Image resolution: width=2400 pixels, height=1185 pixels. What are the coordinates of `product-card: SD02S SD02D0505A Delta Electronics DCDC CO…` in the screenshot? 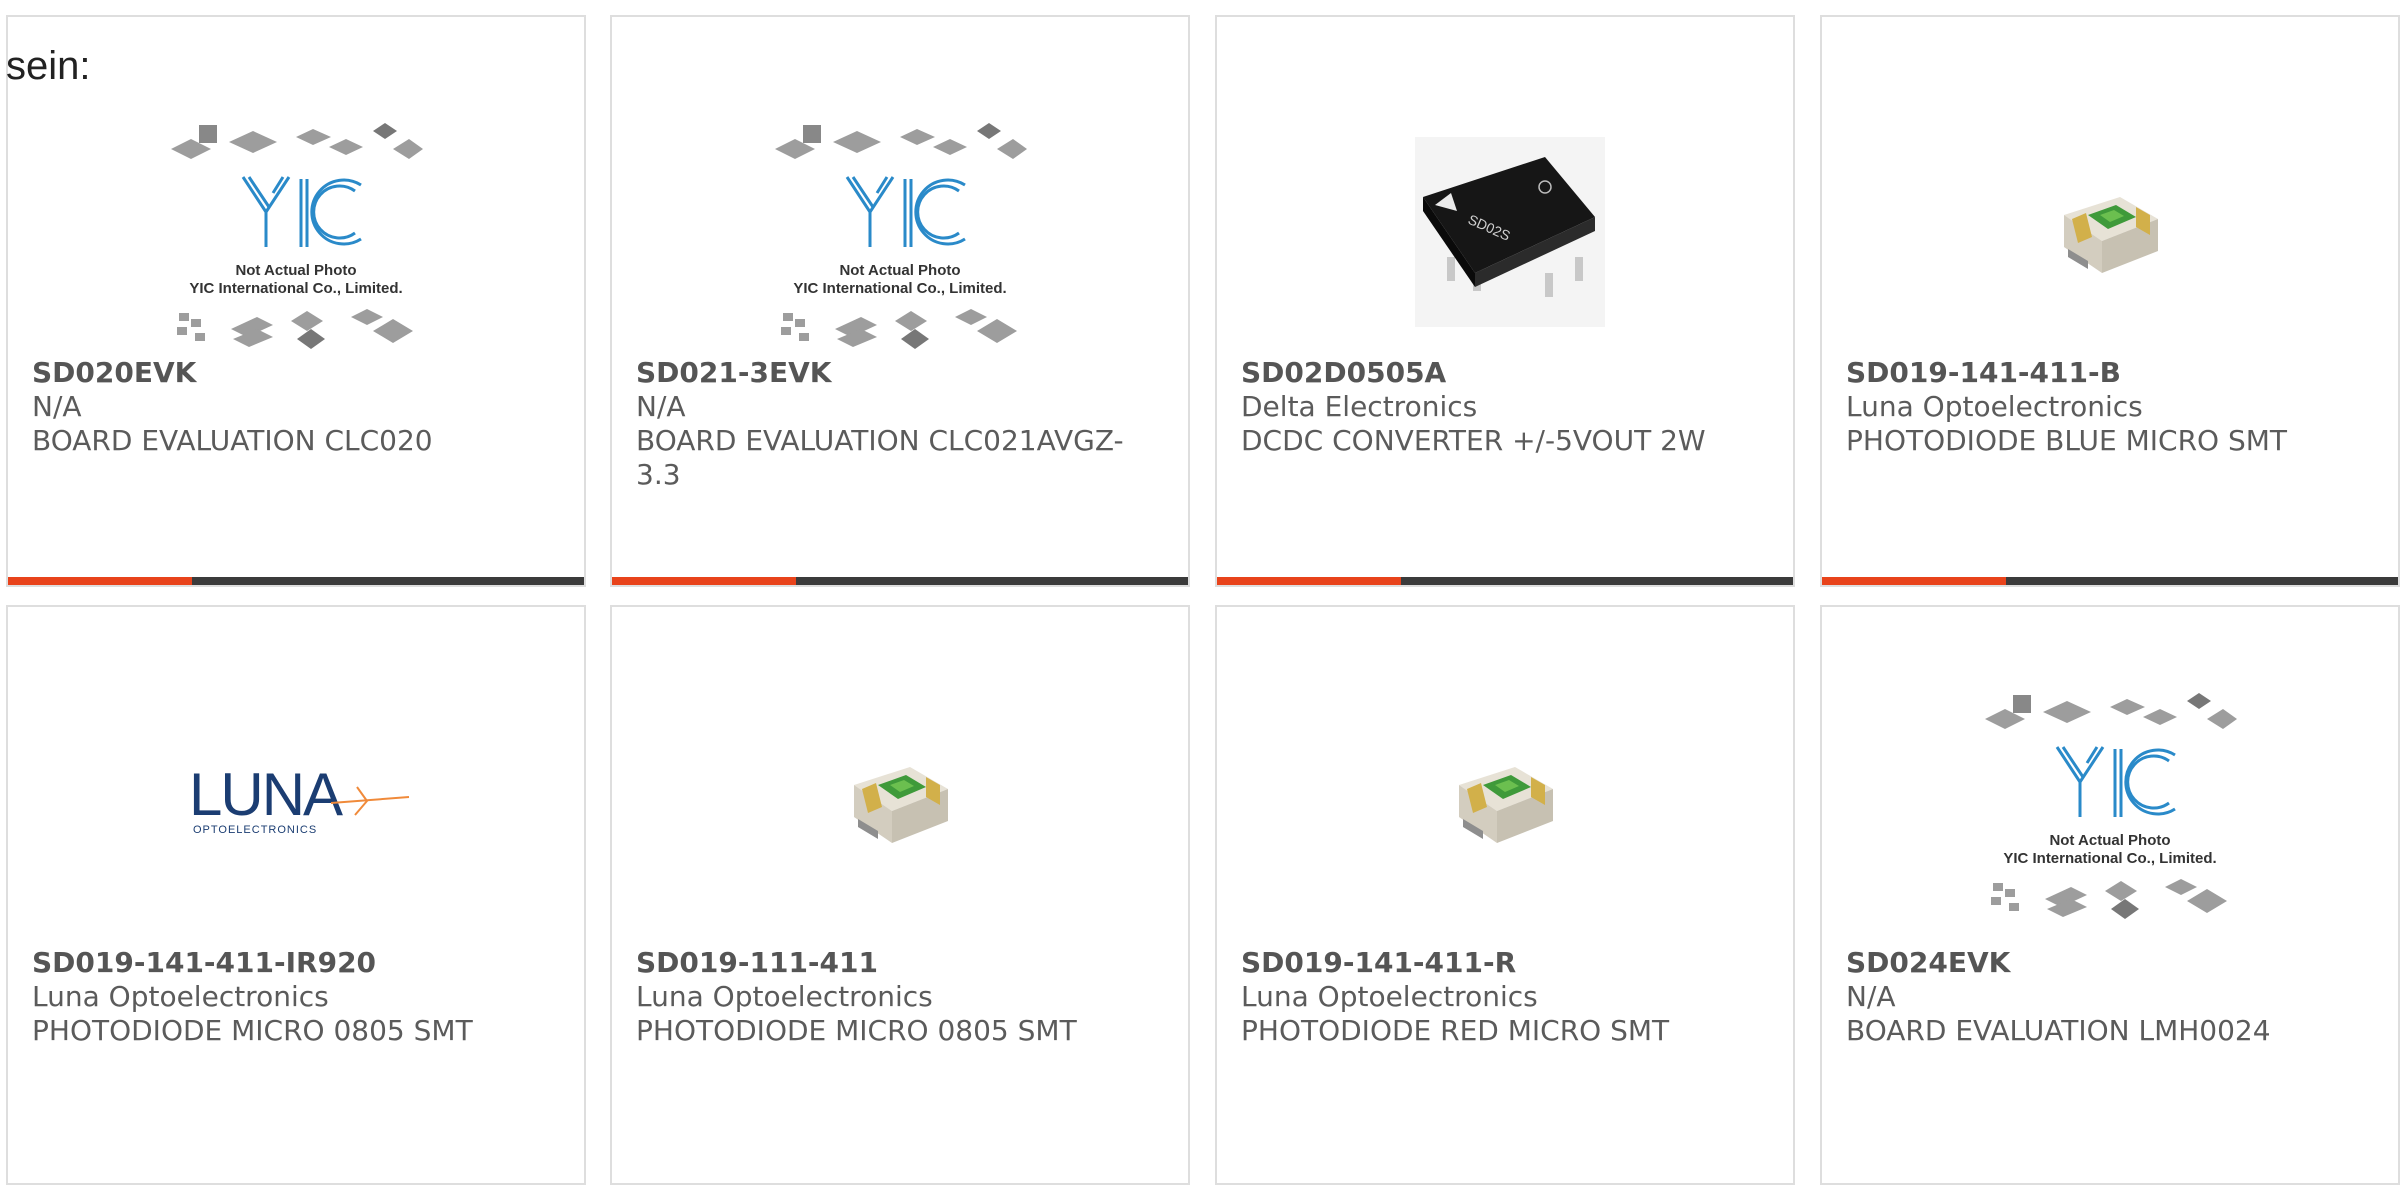 It's located at (1505, 301).